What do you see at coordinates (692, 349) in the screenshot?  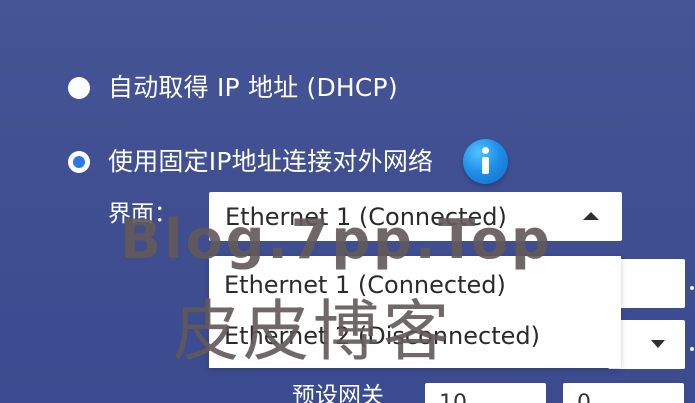 I see `subnet-separator-dot` at bounding box center [692, 349].